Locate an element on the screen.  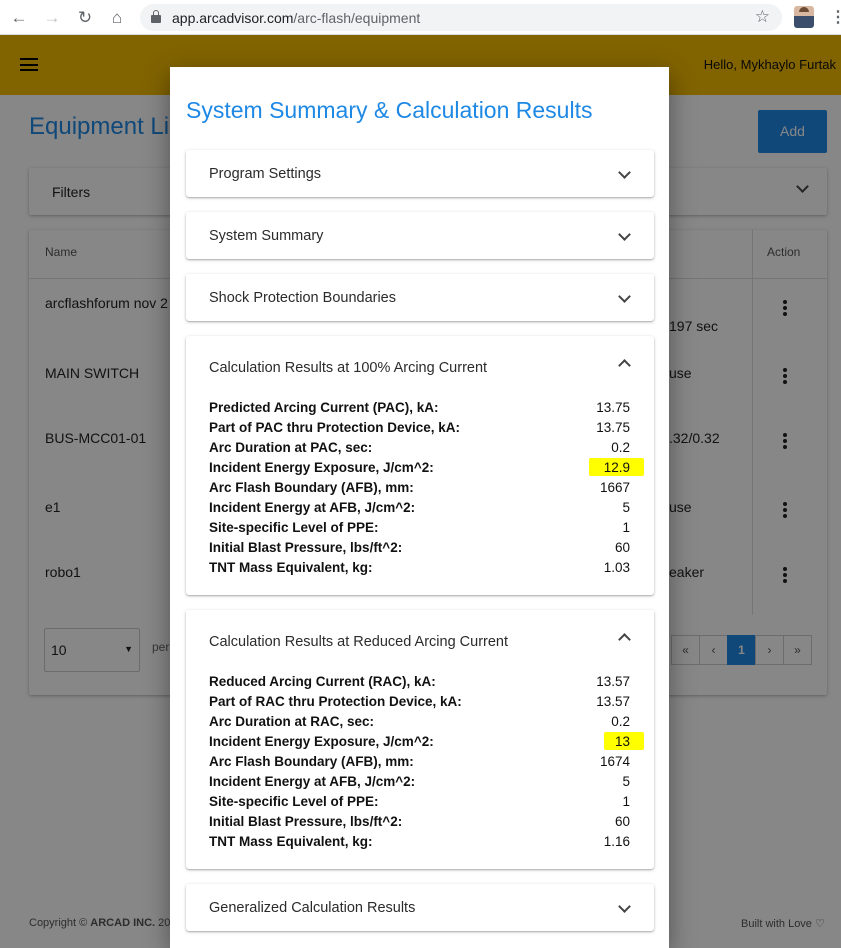
panel-system-summary: System Summary is located at coordinates (420, 235).